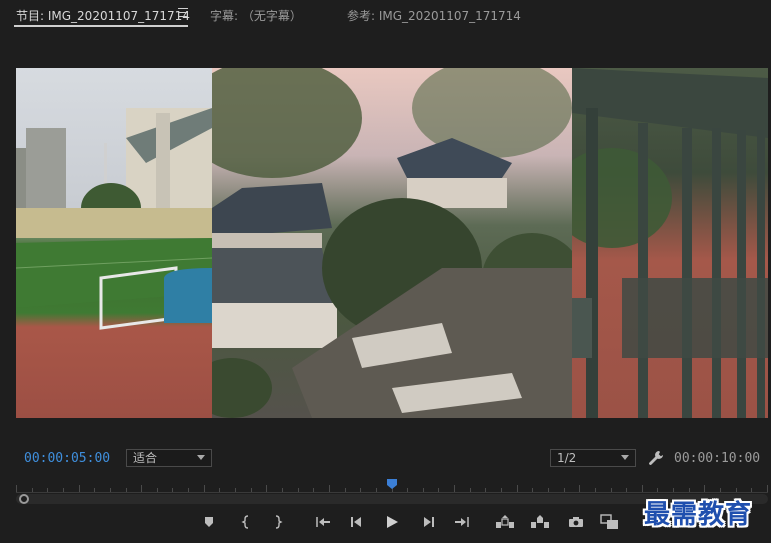 This screenshot has width=771, height=543. What do you see at coordinates (698, 515) in the screenshot?
I see `watermark-logo: 最需教育` at bounding box center [698, 515].